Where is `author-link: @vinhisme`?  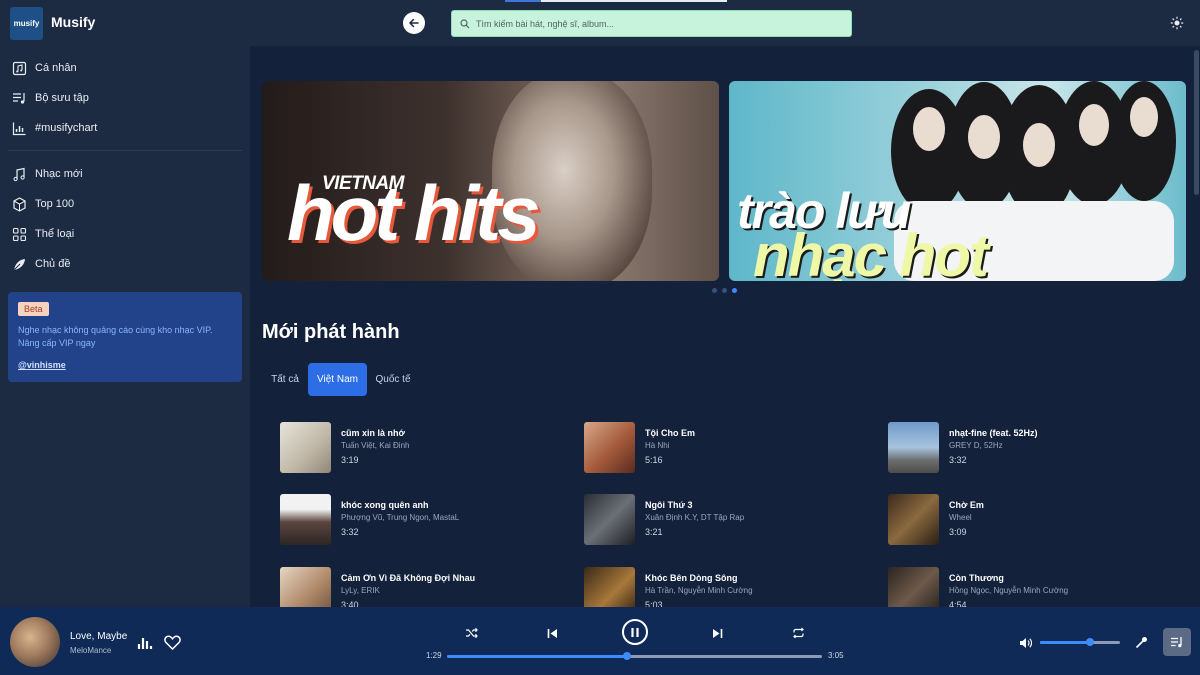 author-link: @vinhisme is located at coordinates (42, 365).